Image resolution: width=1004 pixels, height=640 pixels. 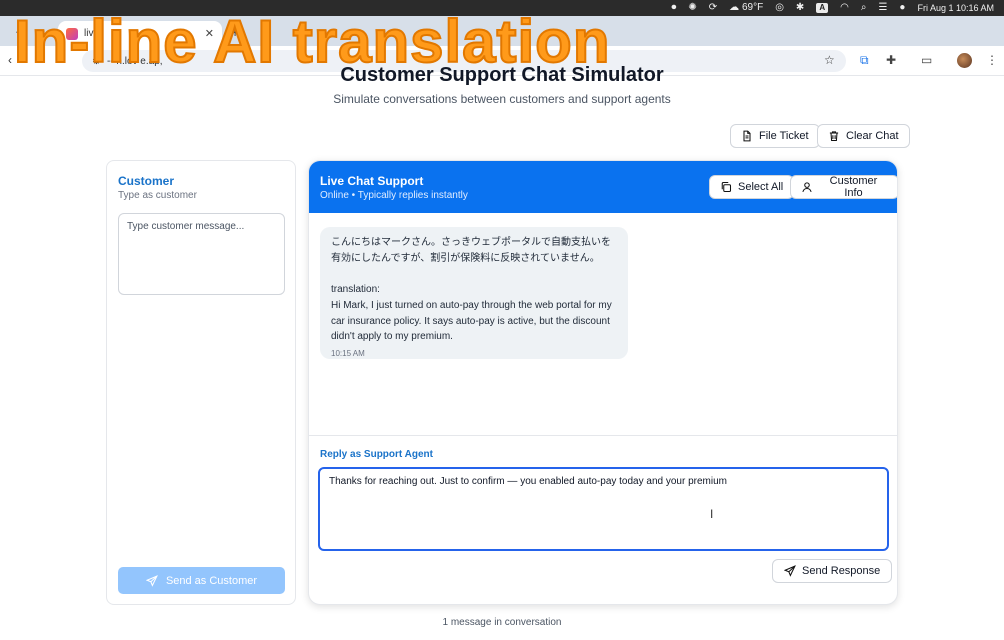 I want to click on spotlight-icon: ⌕, so click(x=864, y=8).